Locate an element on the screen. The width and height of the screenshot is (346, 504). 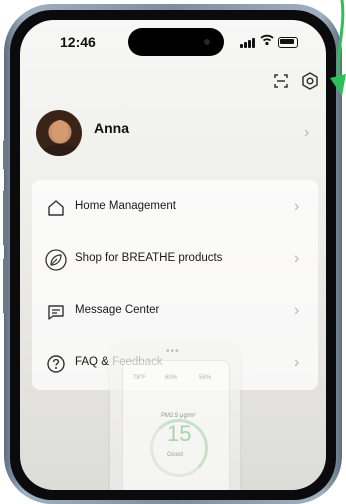
dynamic-island is located at coordinates (176, 42).